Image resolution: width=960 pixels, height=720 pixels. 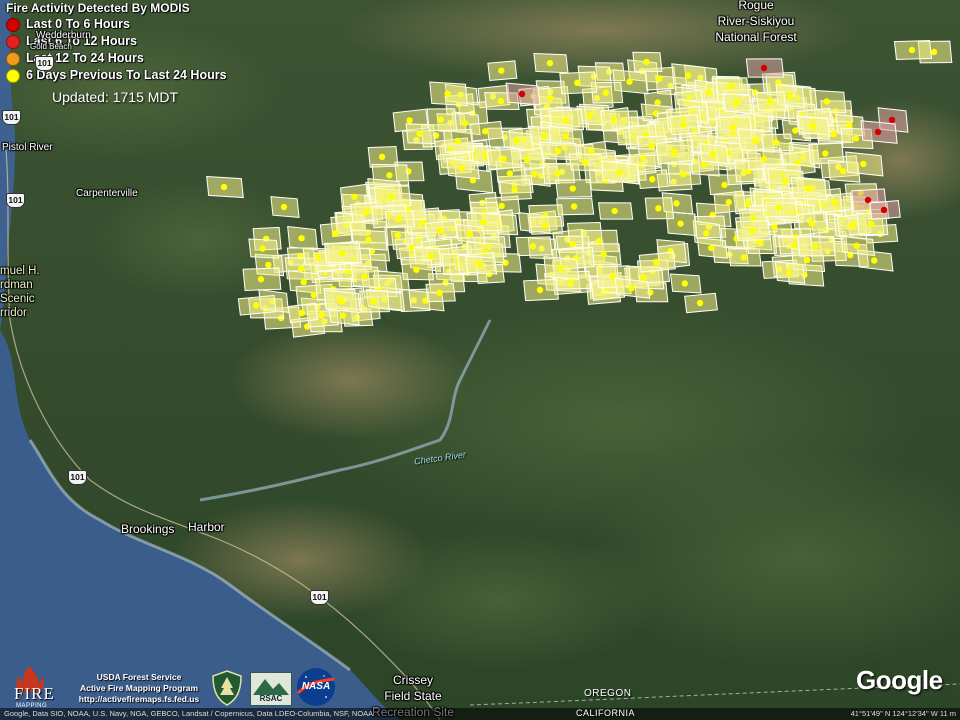 What do you see at coordinates (13, 42) in the screenshot?
I see `legend-dot-red-icon` at bounding box center [13, 42].